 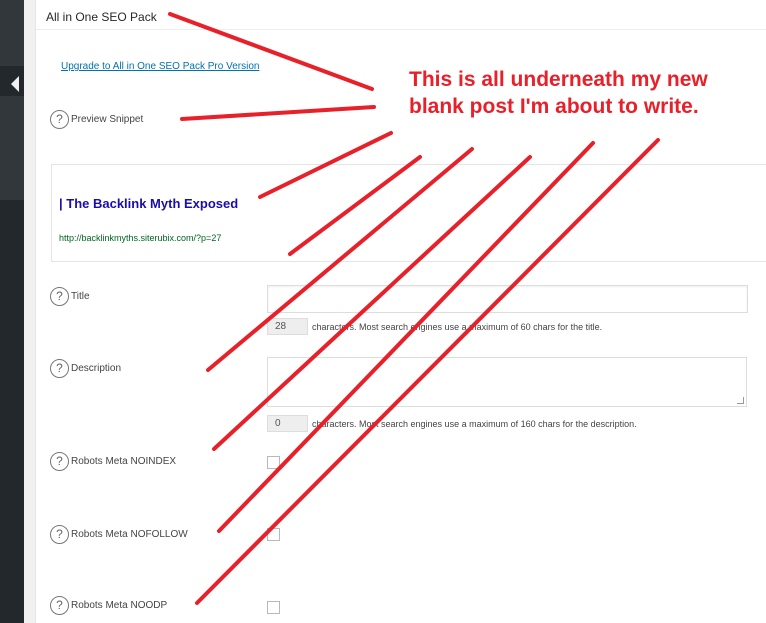 I want to click on description-char-counter: 0, so click(x=287, y=423).